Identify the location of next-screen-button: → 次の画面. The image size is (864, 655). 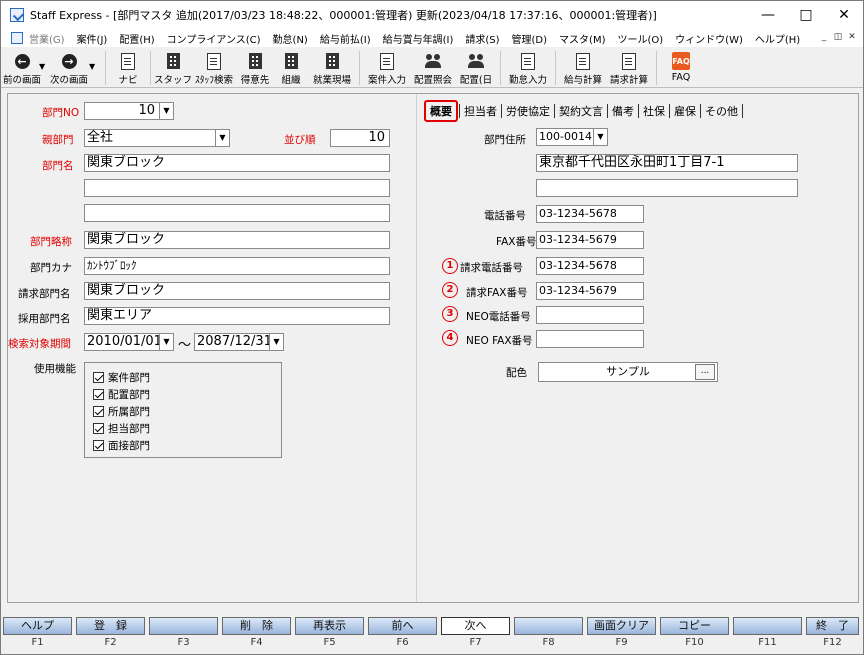
(69, 68).